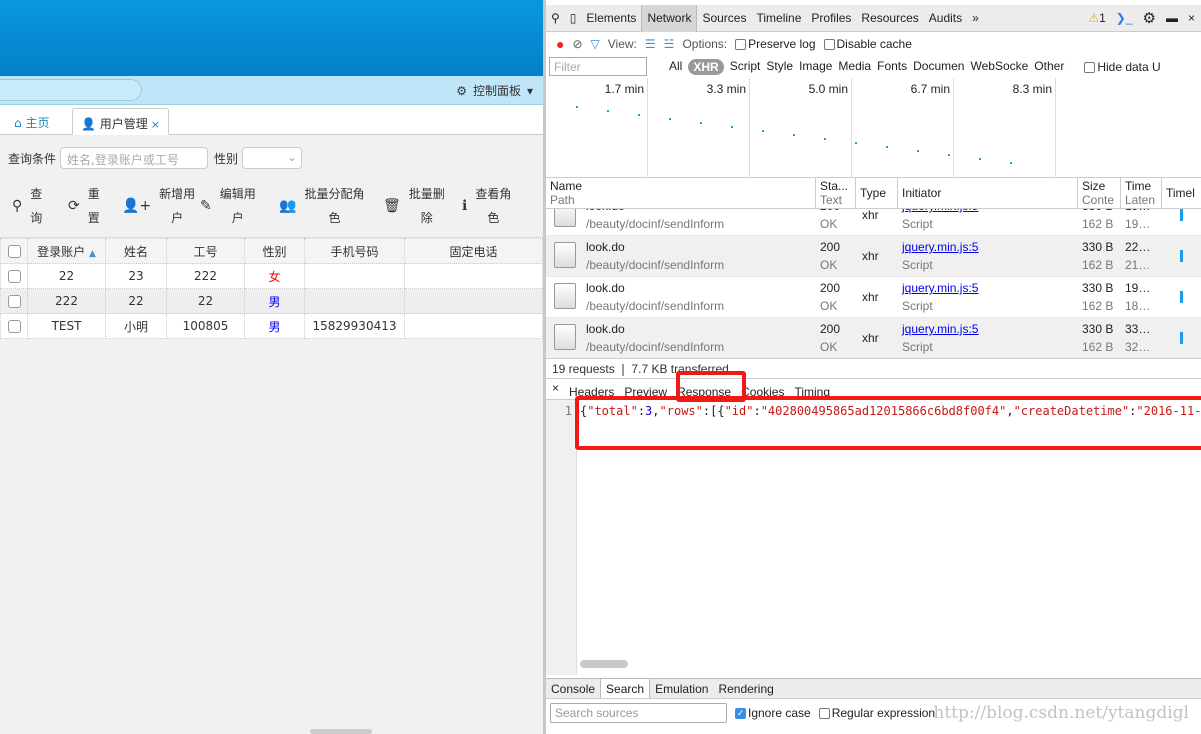 The height and width of the screenshot is (734, 1201). Describe the element at coordinates (988, 193) in the screenshot. I see `col-initiator: Initiator` at that location.